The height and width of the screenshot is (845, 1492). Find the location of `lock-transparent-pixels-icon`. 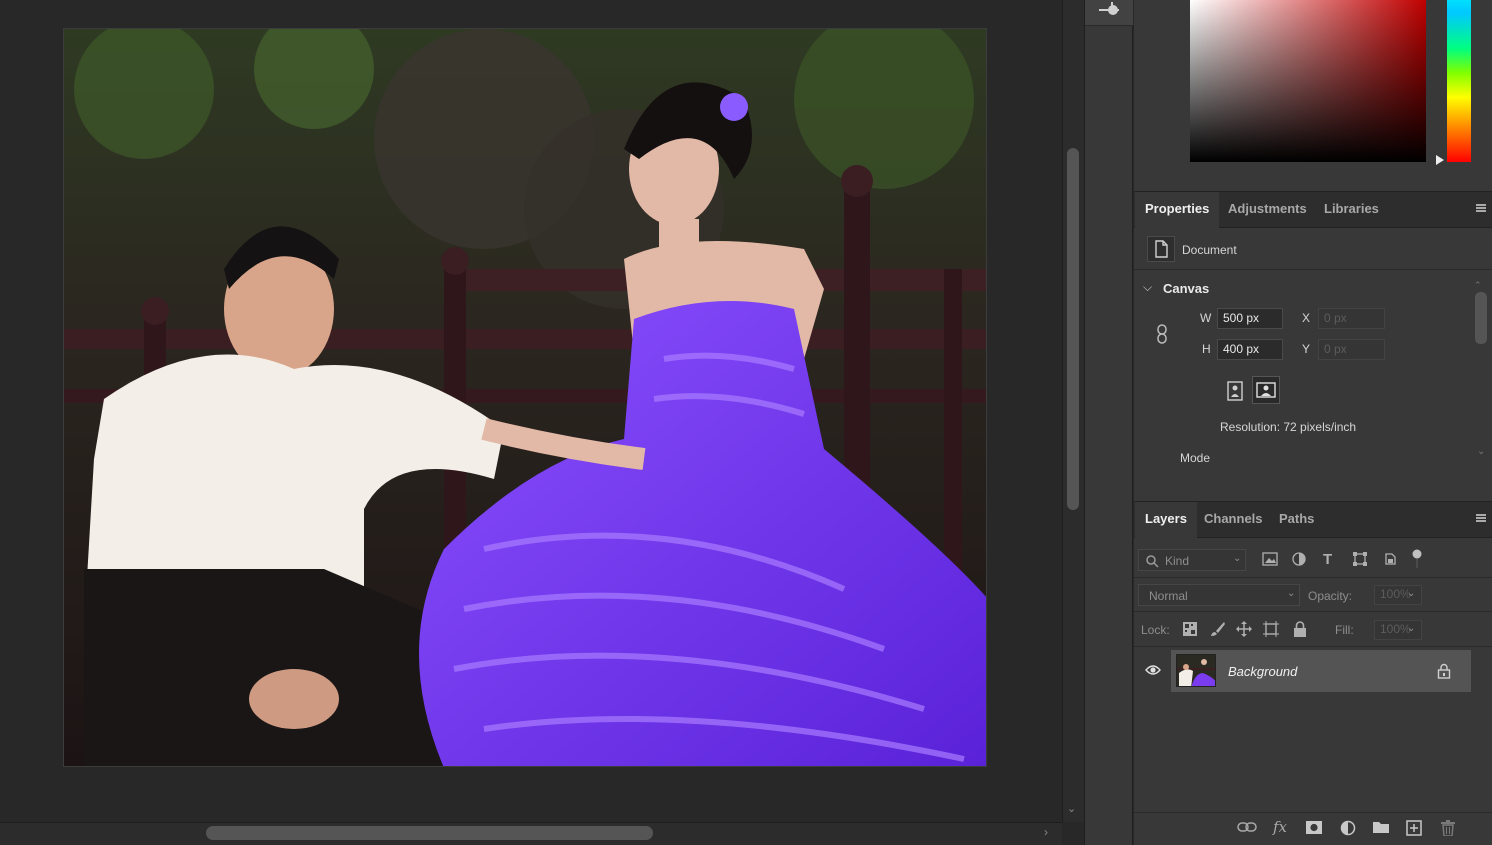

lock-transparent-pixels-icon is located at coordinates (1190, 630).